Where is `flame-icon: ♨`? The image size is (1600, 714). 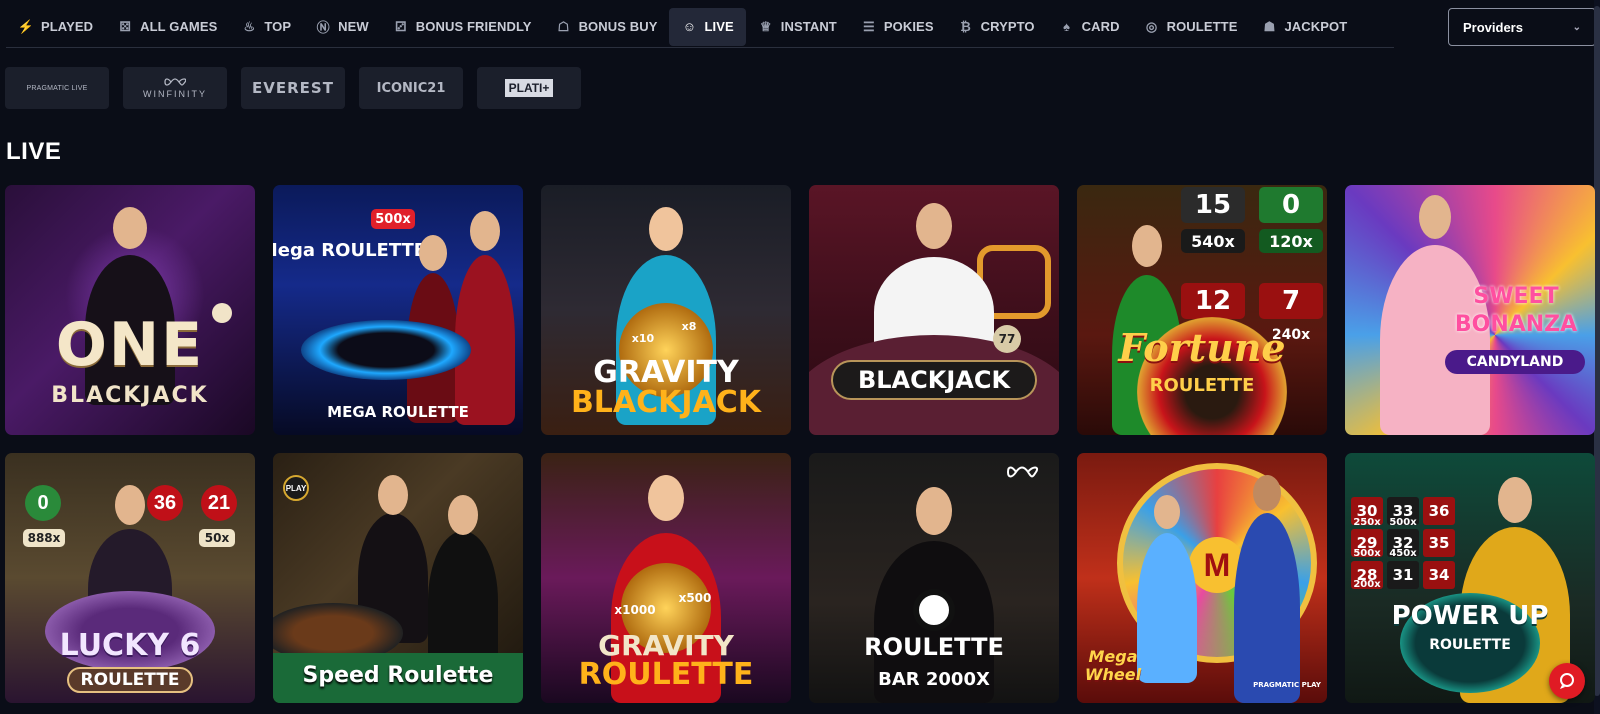
flame-icon: ♨ is located at coordinates (249, 26).